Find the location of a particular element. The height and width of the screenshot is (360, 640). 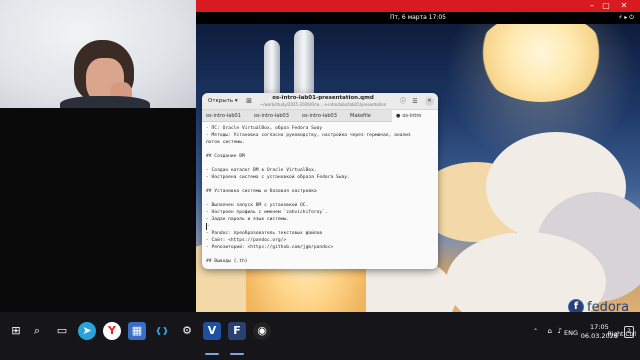

text-line: - Выполнен запуск ВМ с установкой ОС. is located at coordinates (257, 205).